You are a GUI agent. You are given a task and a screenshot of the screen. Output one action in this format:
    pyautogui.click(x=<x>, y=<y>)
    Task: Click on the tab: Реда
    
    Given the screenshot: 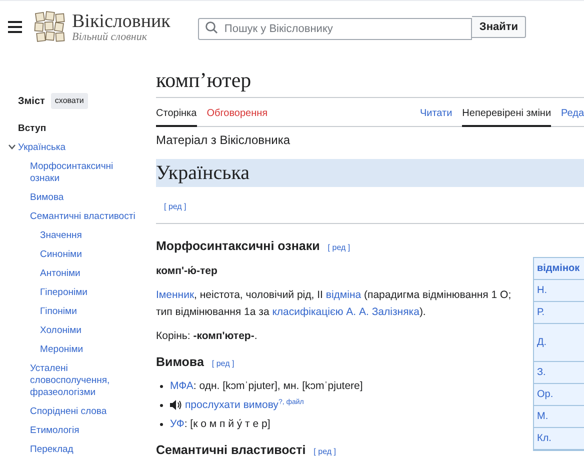 What is the action you would take?
    pyautogui.click(x=572, y=114)
    